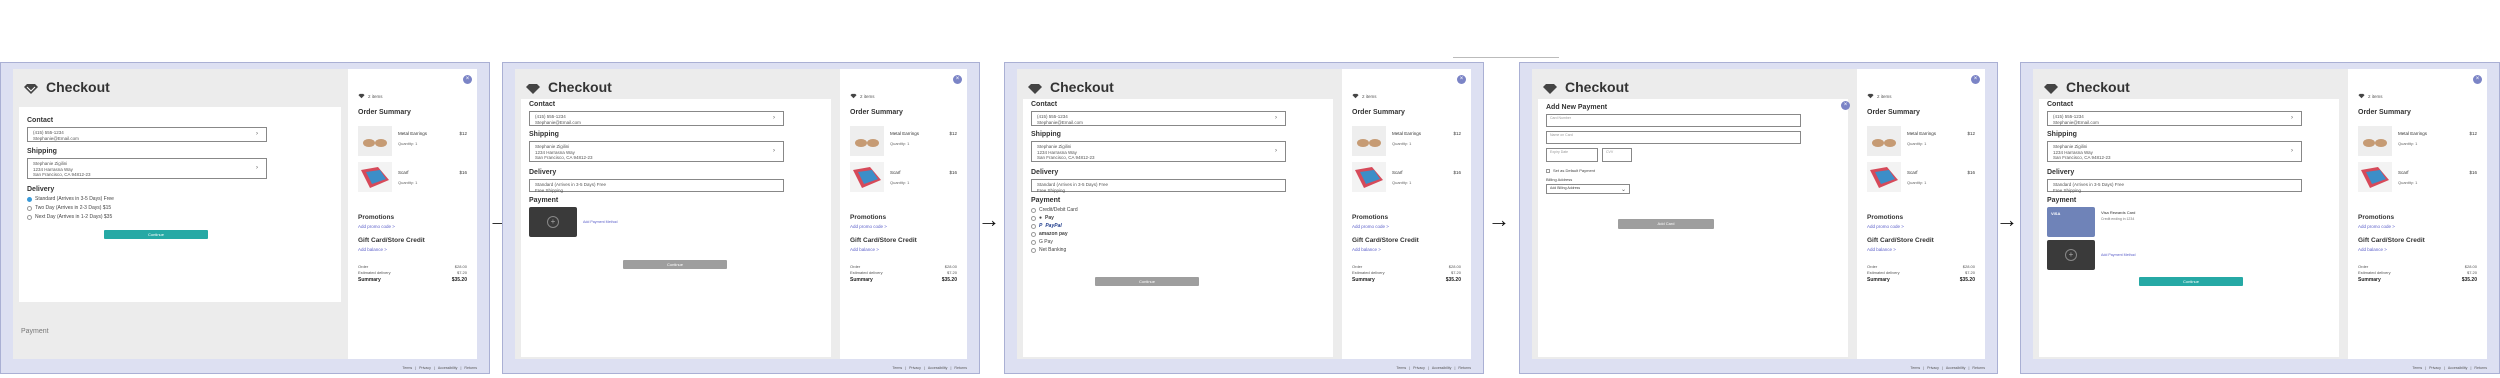  What do you see at coordinates (2071, 222) in the screenshot?
I see `saved-card-tile: VISA` at bounding box center [2071, 222].